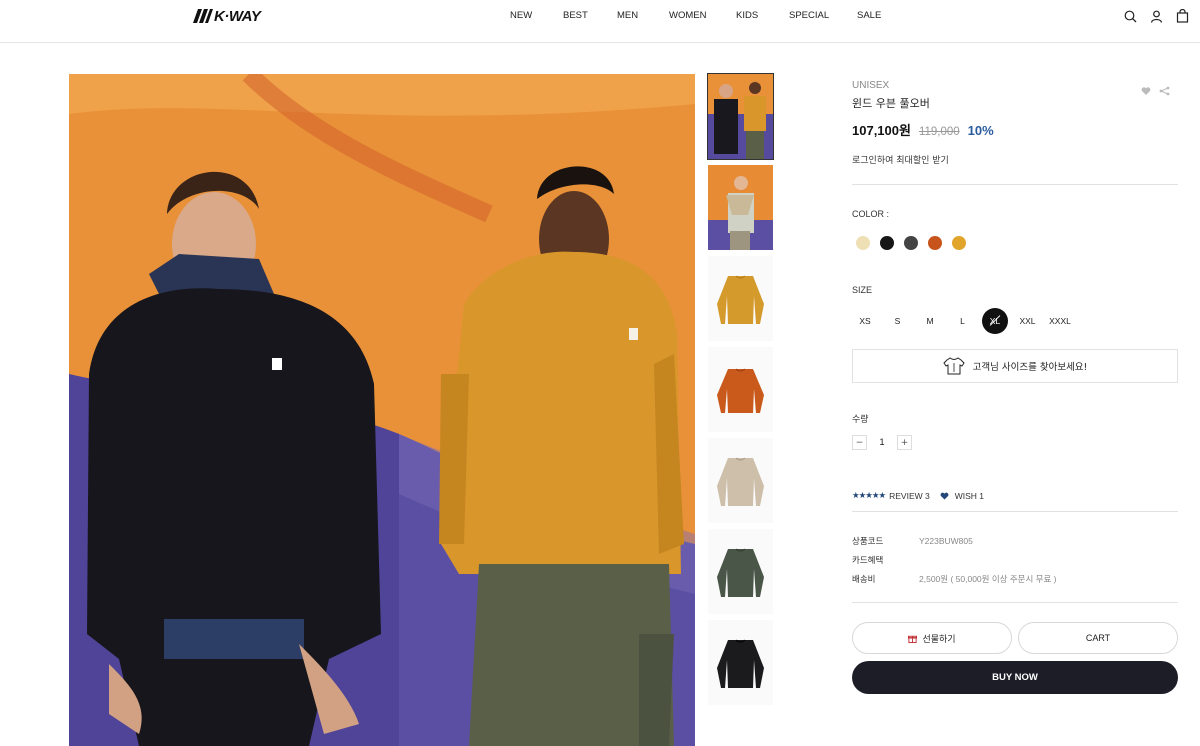 Image resolution: width=1200 pixels, height=746 pixels. What do you see at coordinates (980, 130) in the screenshot?
I see `discount-rate: 10%` at bounding box center [980, 130].